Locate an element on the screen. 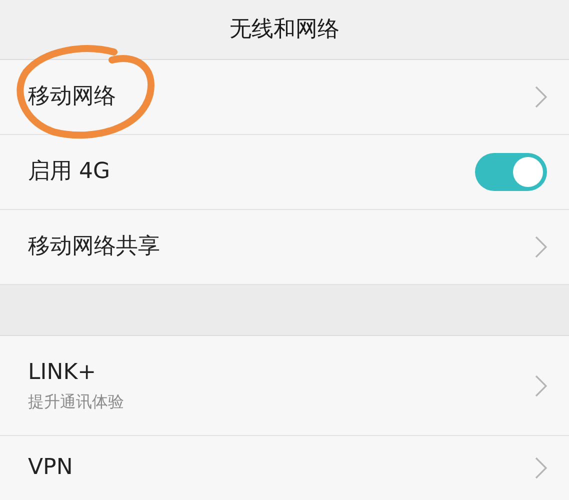 The width and height of the screenshot is (569, 500). row-label: VPN is located at coordinates (50, 468).